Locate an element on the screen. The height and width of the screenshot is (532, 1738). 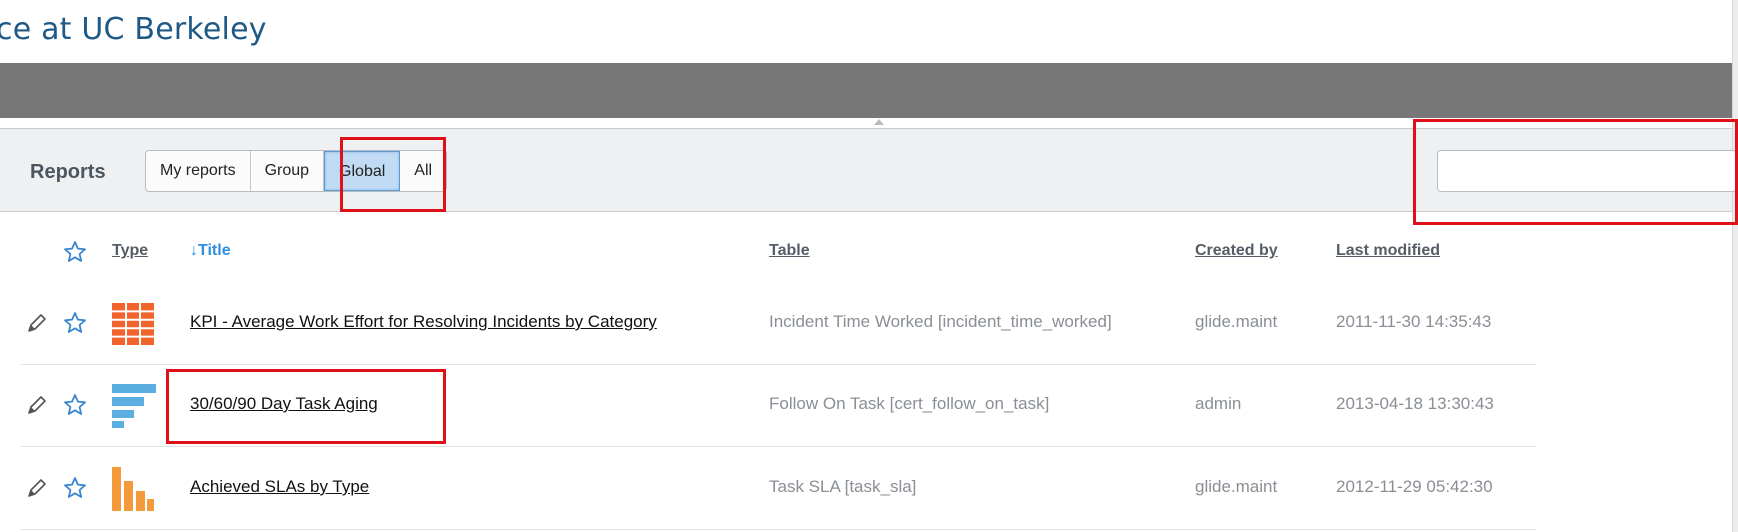
page-title: ce at UC Berkeley is located at coordinates (133, 29).